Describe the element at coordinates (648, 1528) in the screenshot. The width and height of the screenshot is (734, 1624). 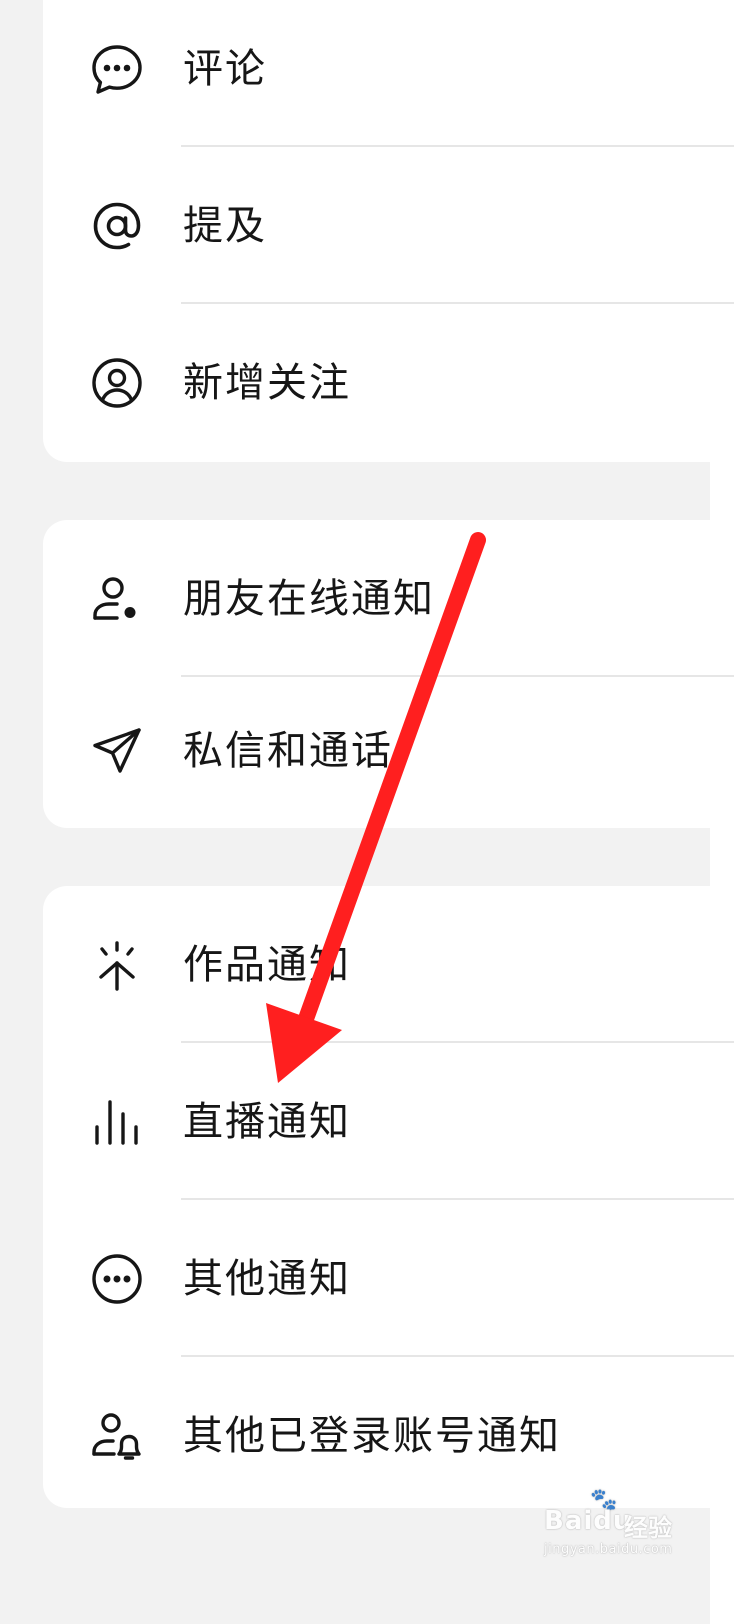
I see `watermark-suffix: 经验` at that location.